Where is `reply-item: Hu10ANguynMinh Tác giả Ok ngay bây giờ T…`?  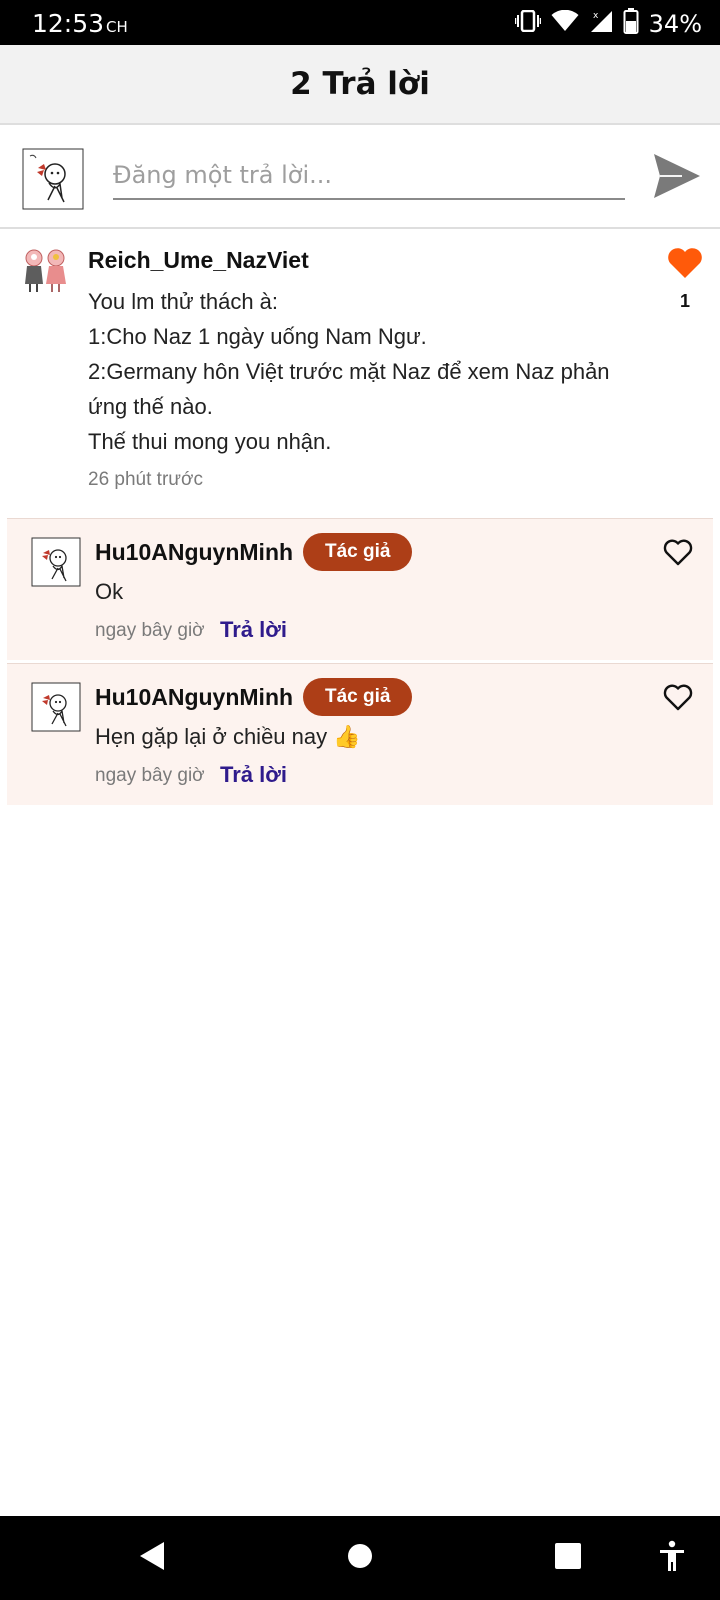 reply-item: Hu10ANguynMinh Tác giả Ok ngay bây giờ T… is located at coordinates (360, 589).